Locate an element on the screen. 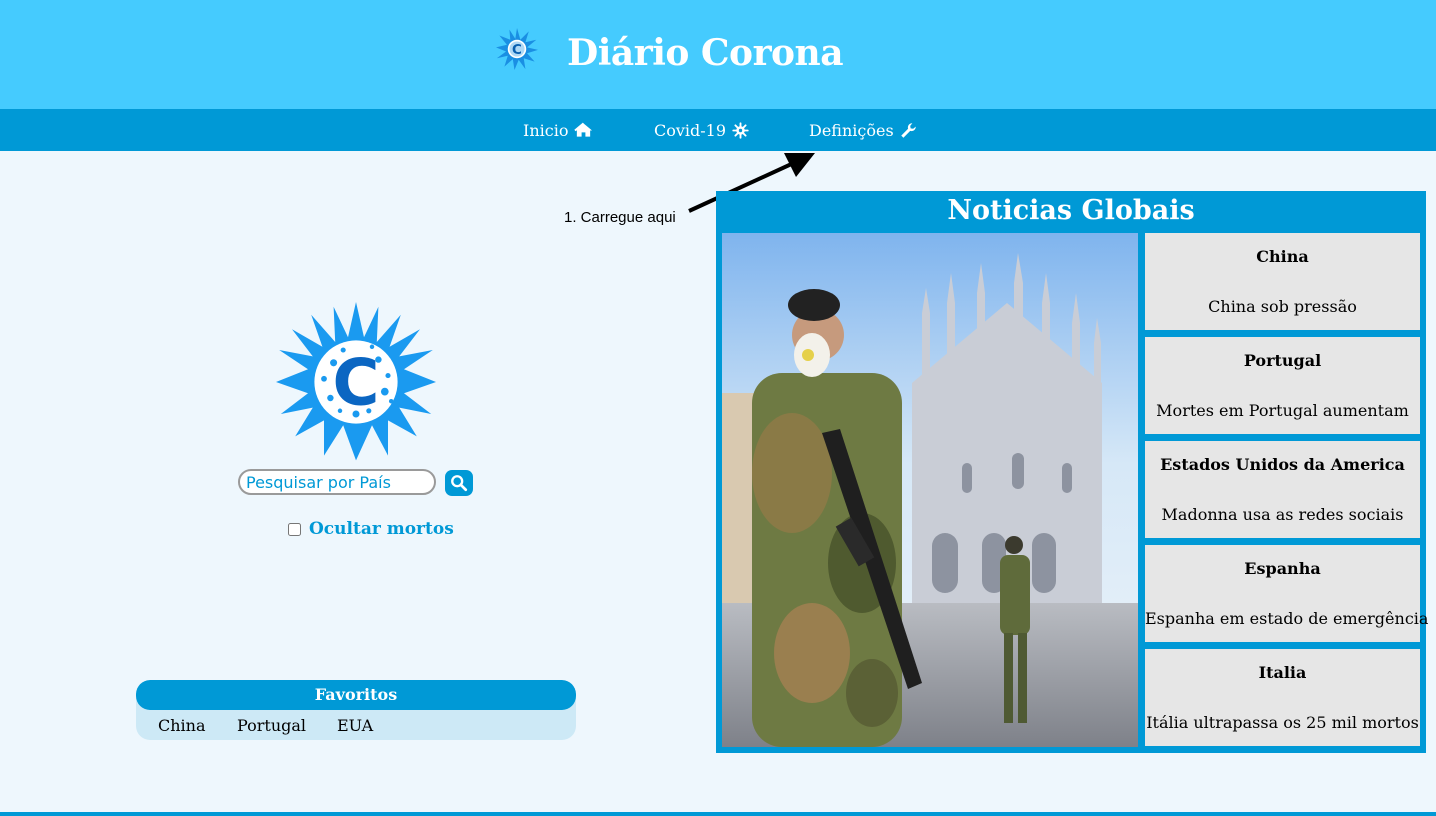  hide-dead-row: Ocultar mortos is located at coordinates (371, 529).